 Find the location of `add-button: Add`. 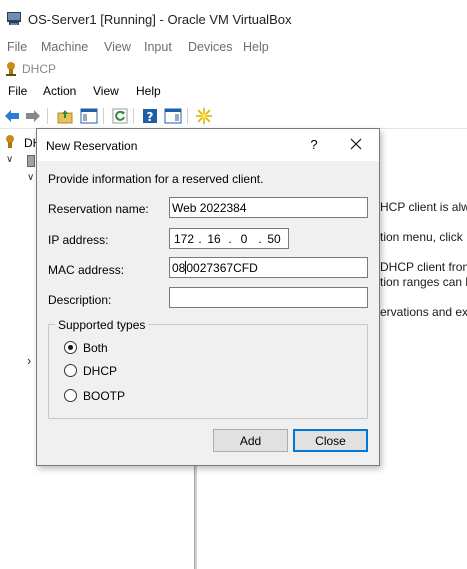

add-button: Add is located at coordinates (250, 440).